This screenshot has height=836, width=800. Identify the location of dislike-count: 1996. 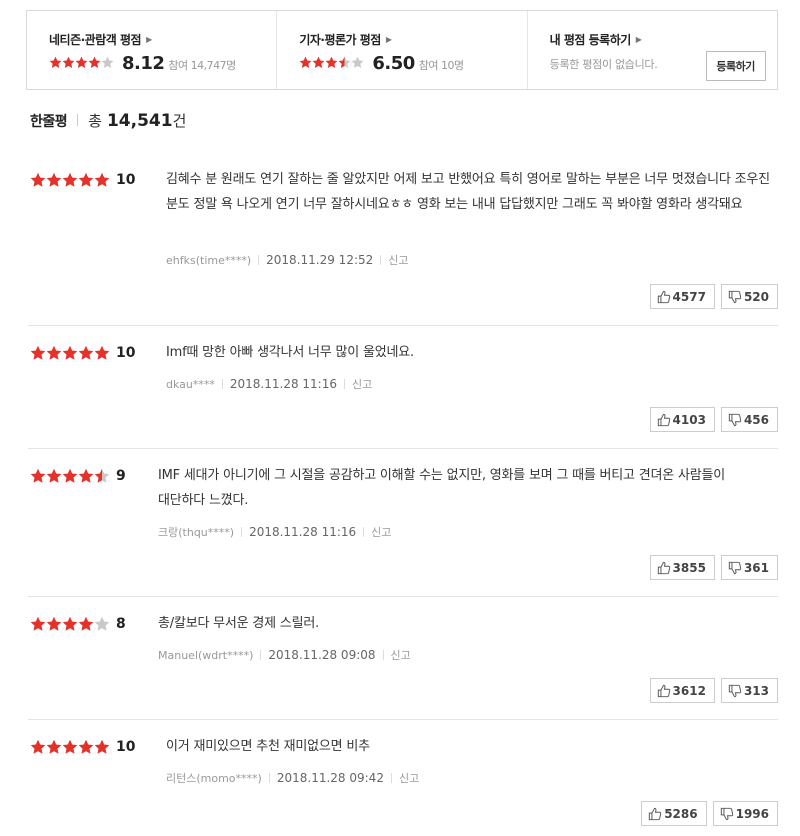
(752, 813).